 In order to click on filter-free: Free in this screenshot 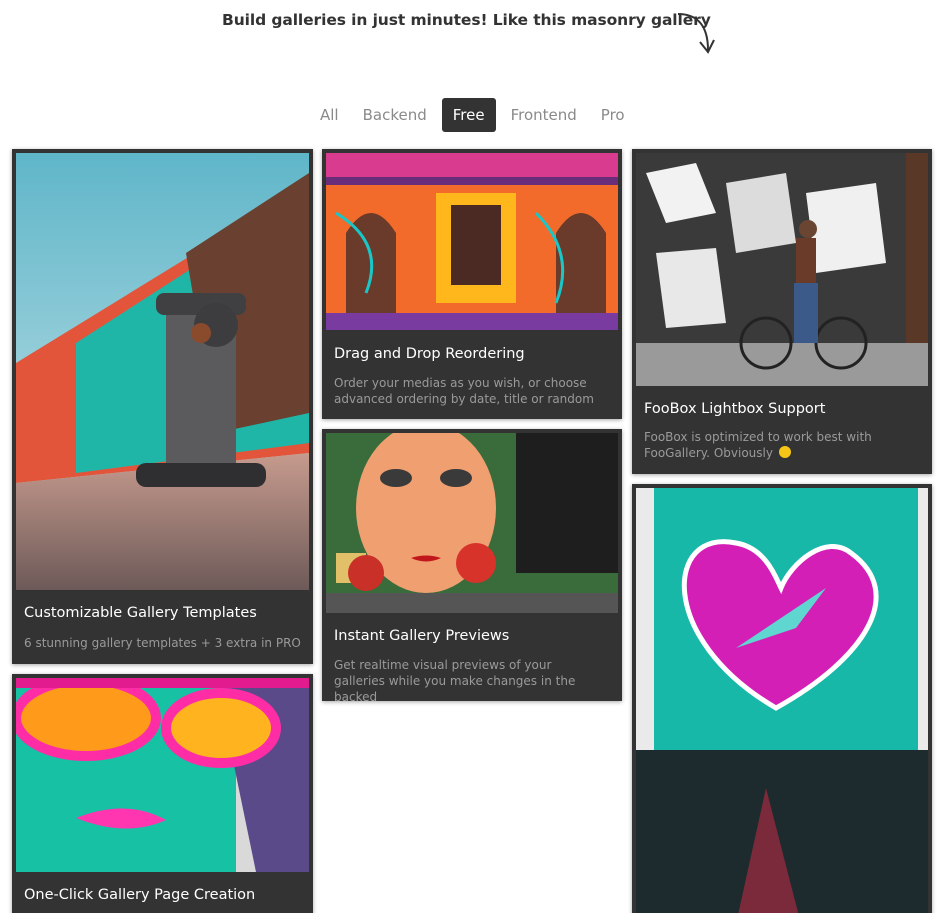, I will do `click(468, 115)`.